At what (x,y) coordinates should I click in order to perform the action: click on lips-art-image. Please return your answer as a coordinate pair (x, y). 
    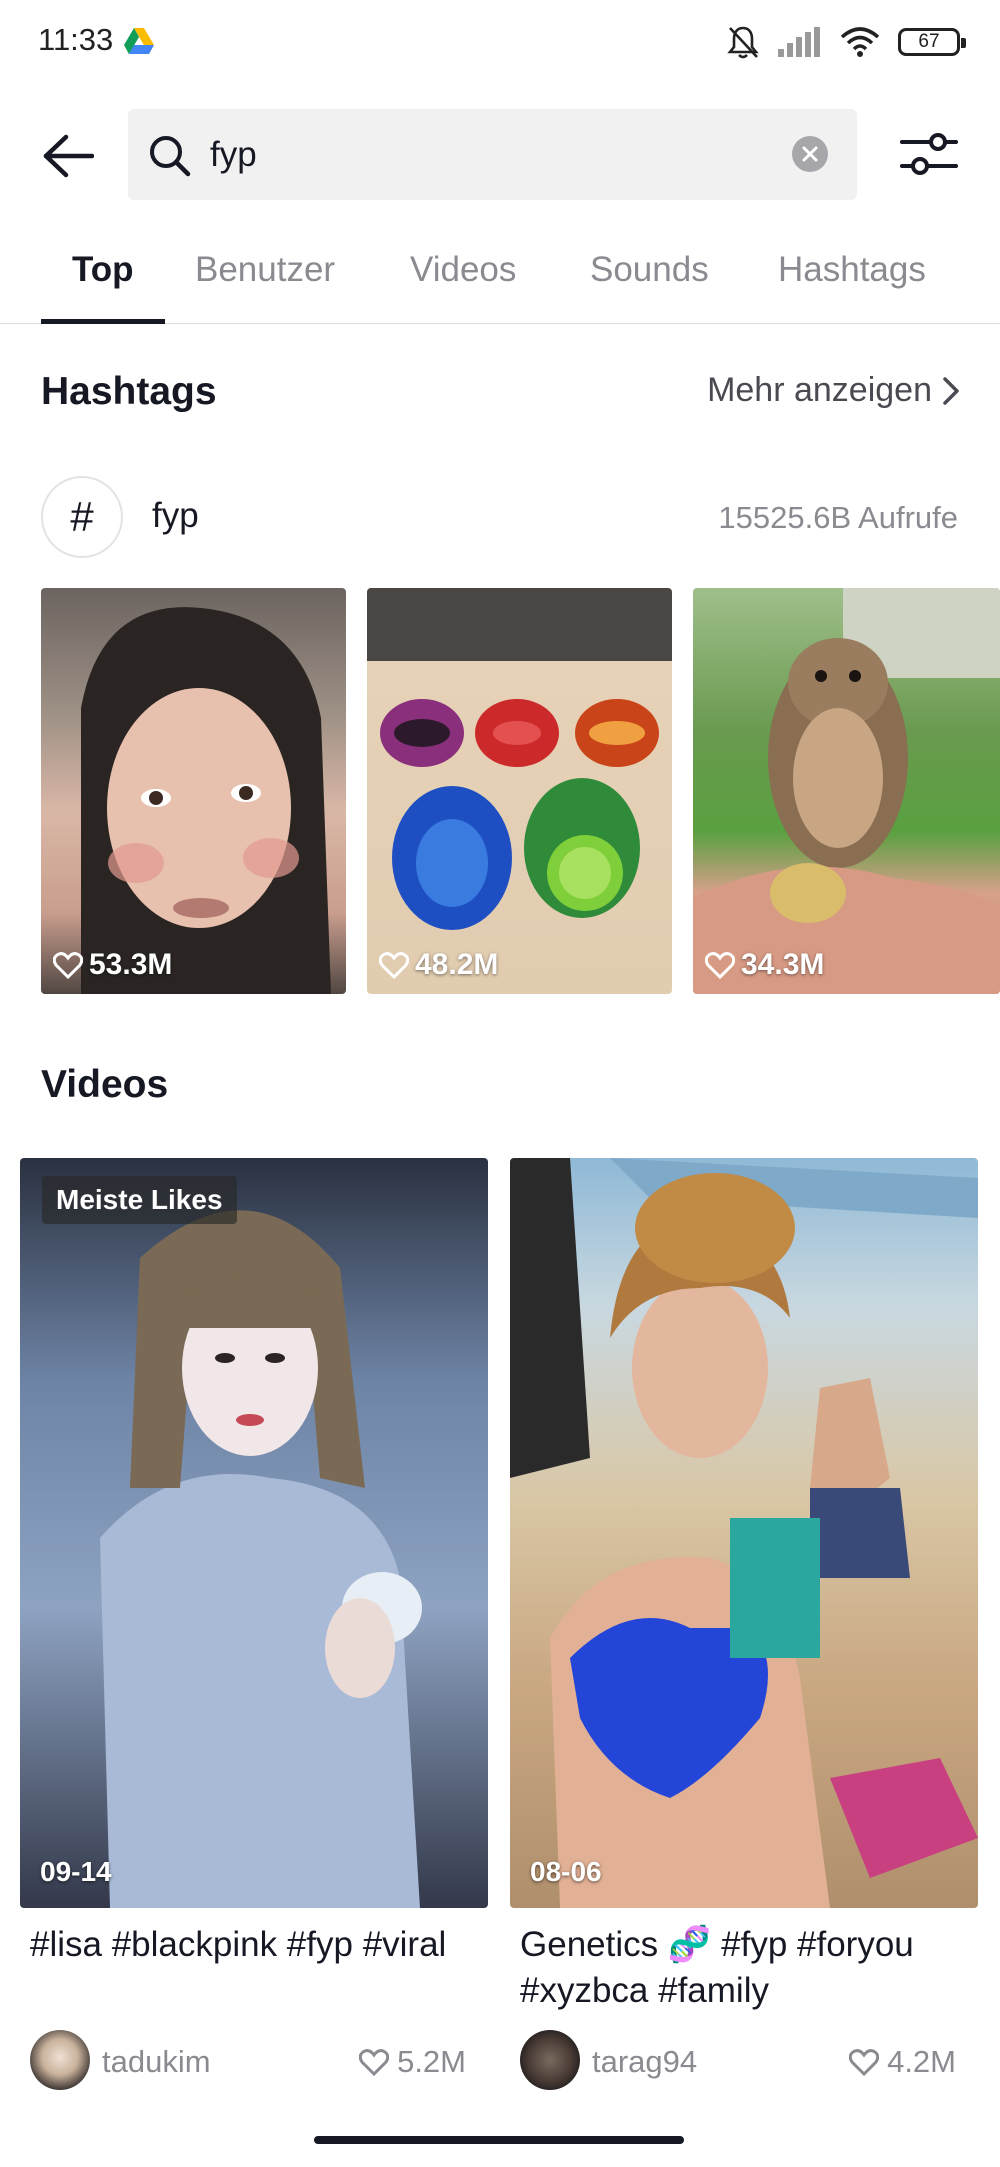
    Looking at the image, I should click on (519, 814).